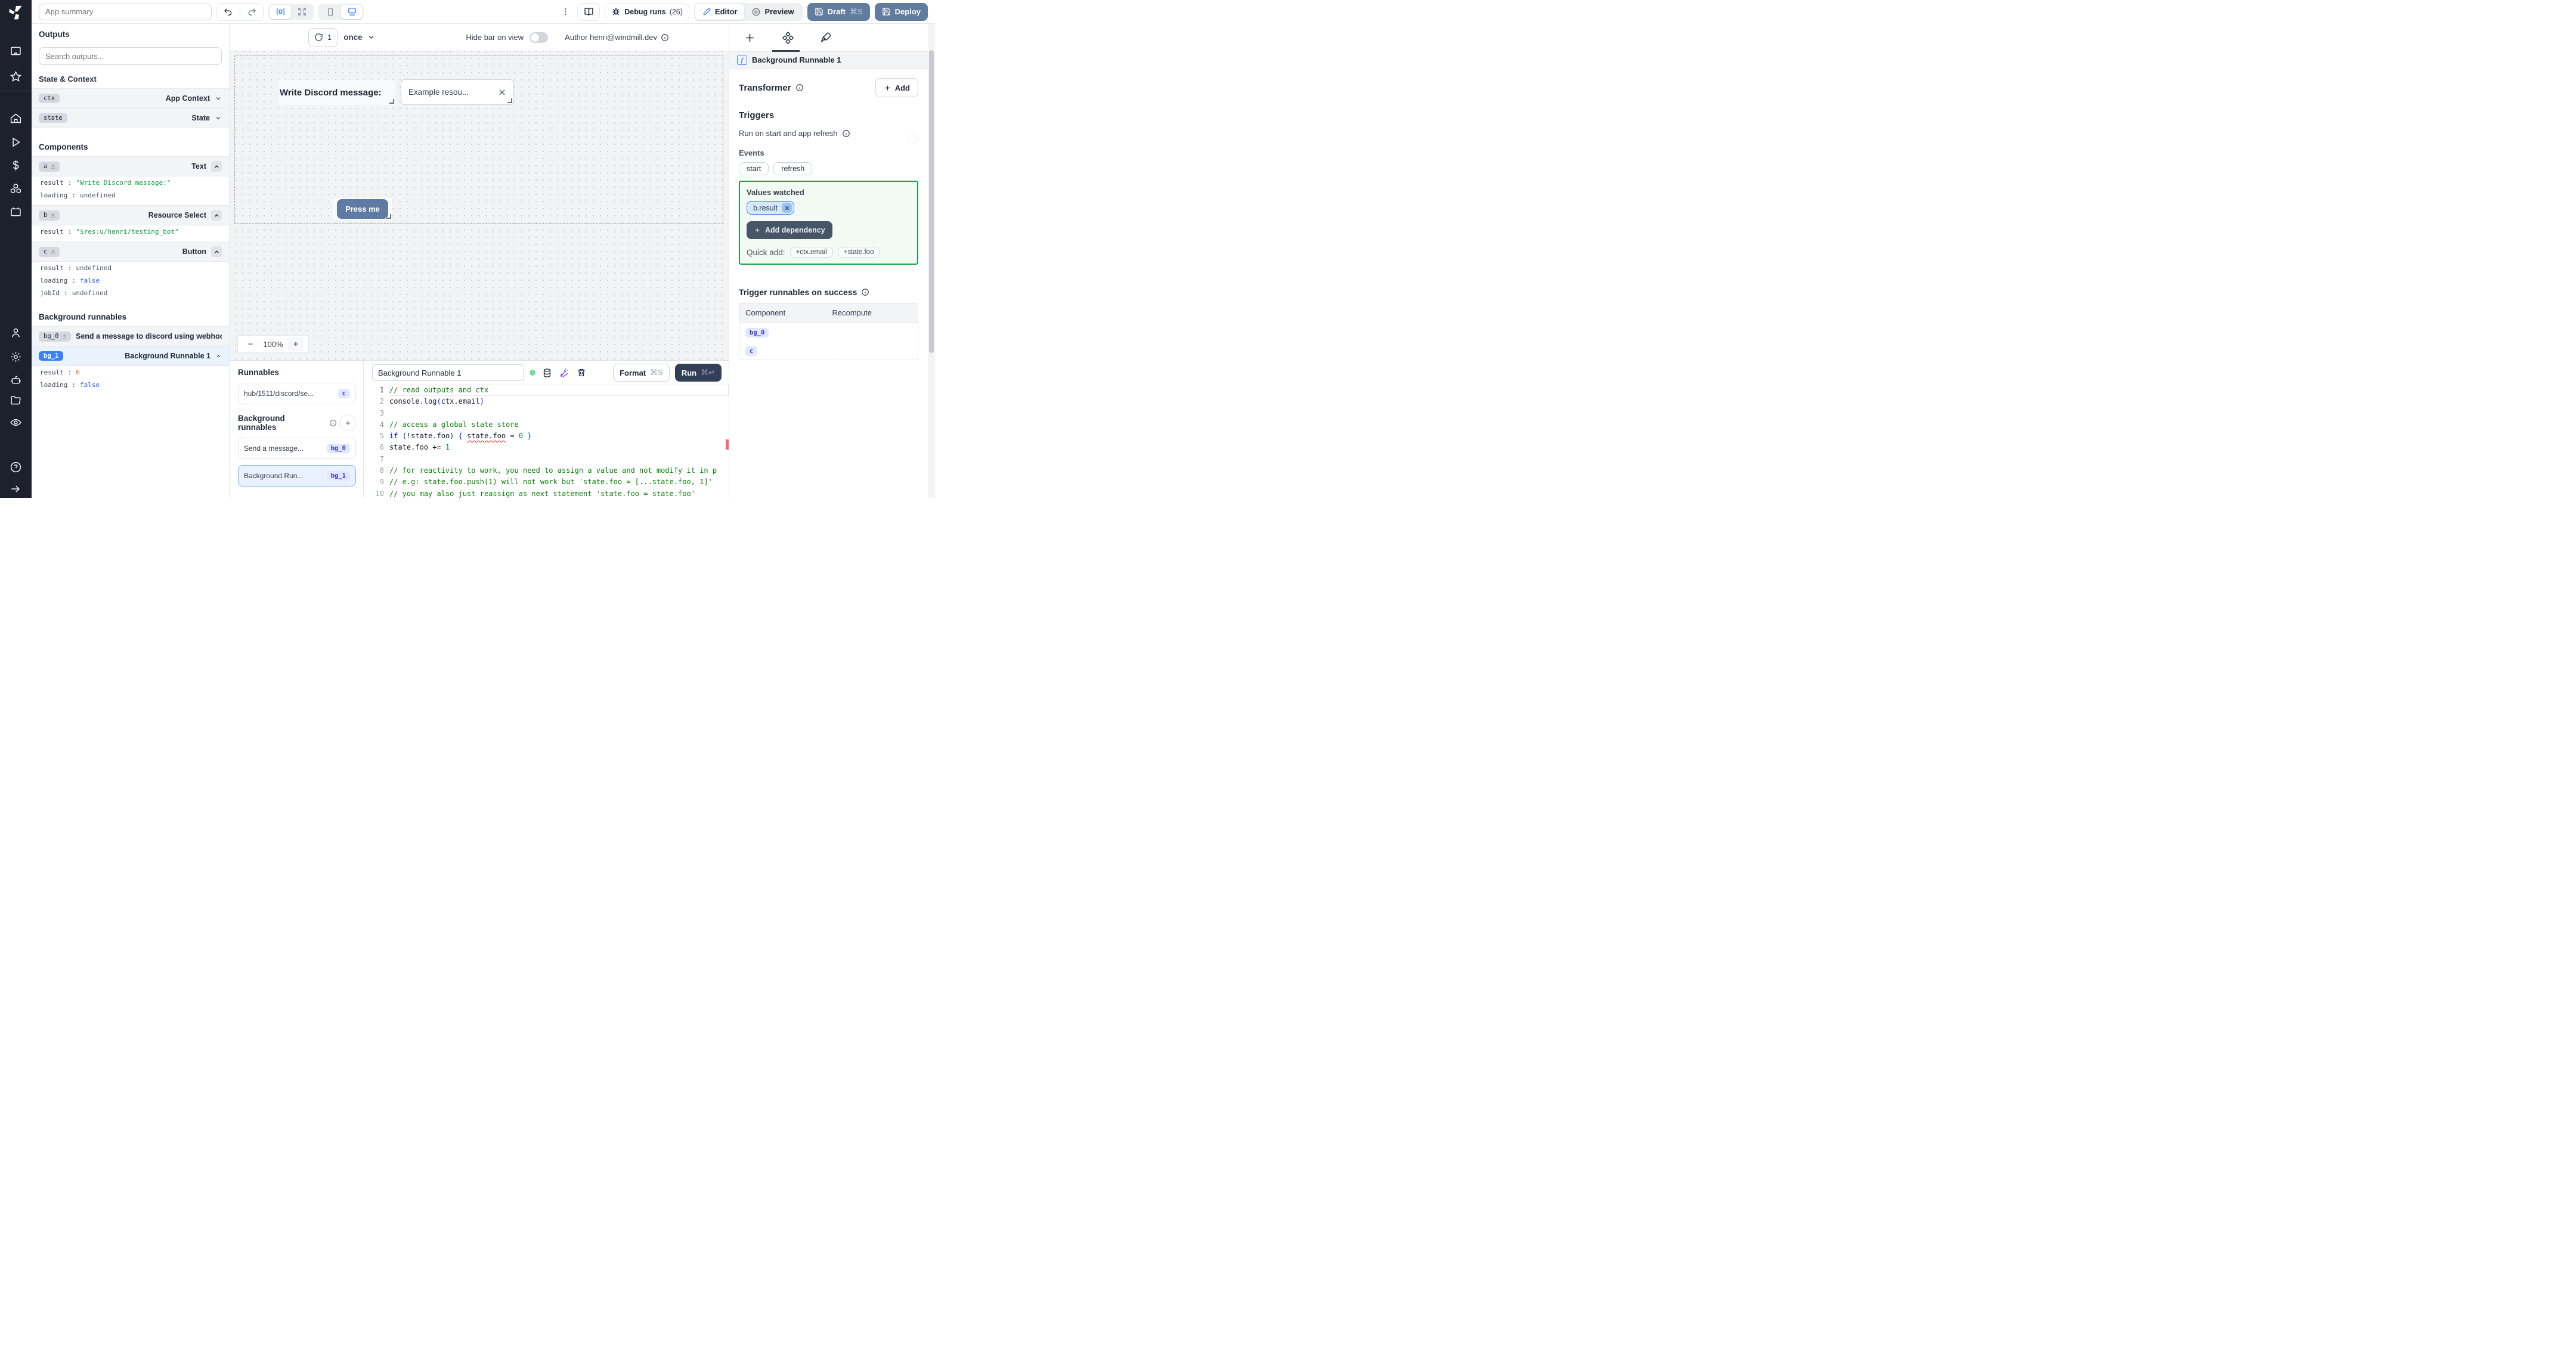  What do you see at coordinates (16, 165) in the screenshot?
I see `variables-dollar-icon` at bounding box center [16, 165].